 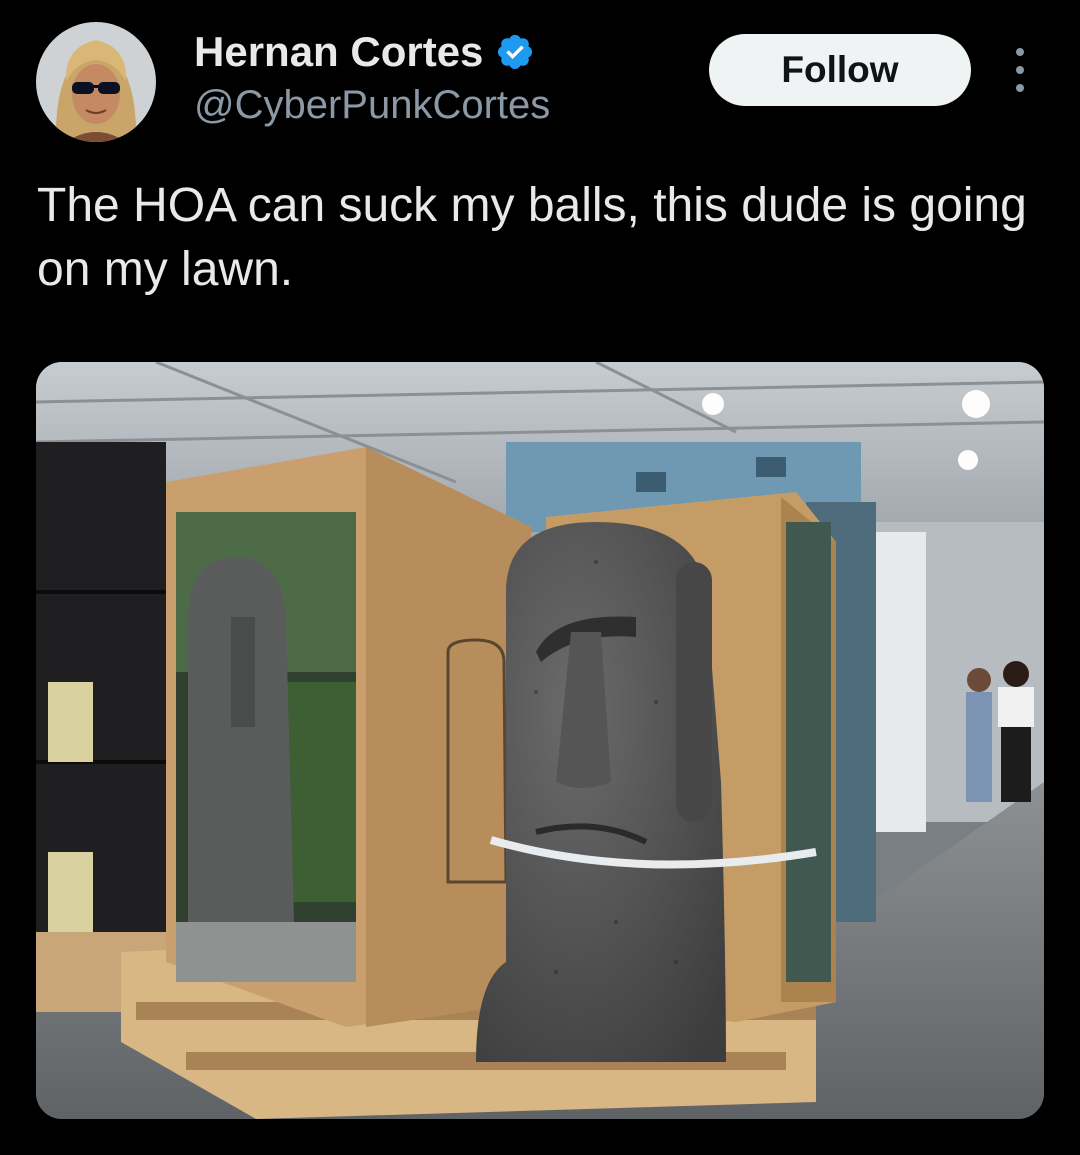 I want to click on author-handle: @CyberPunkCortes, so click(x=372, y=105).